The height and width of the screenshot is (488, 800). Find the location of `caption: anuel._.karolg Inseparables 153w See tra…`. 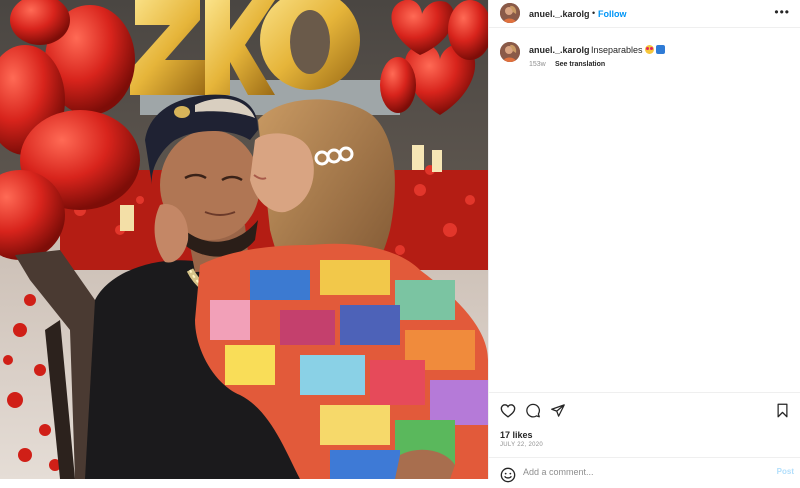

caption: anuel._.karolg Inseparables 153w See tra… is located at coordinates (644, 58).